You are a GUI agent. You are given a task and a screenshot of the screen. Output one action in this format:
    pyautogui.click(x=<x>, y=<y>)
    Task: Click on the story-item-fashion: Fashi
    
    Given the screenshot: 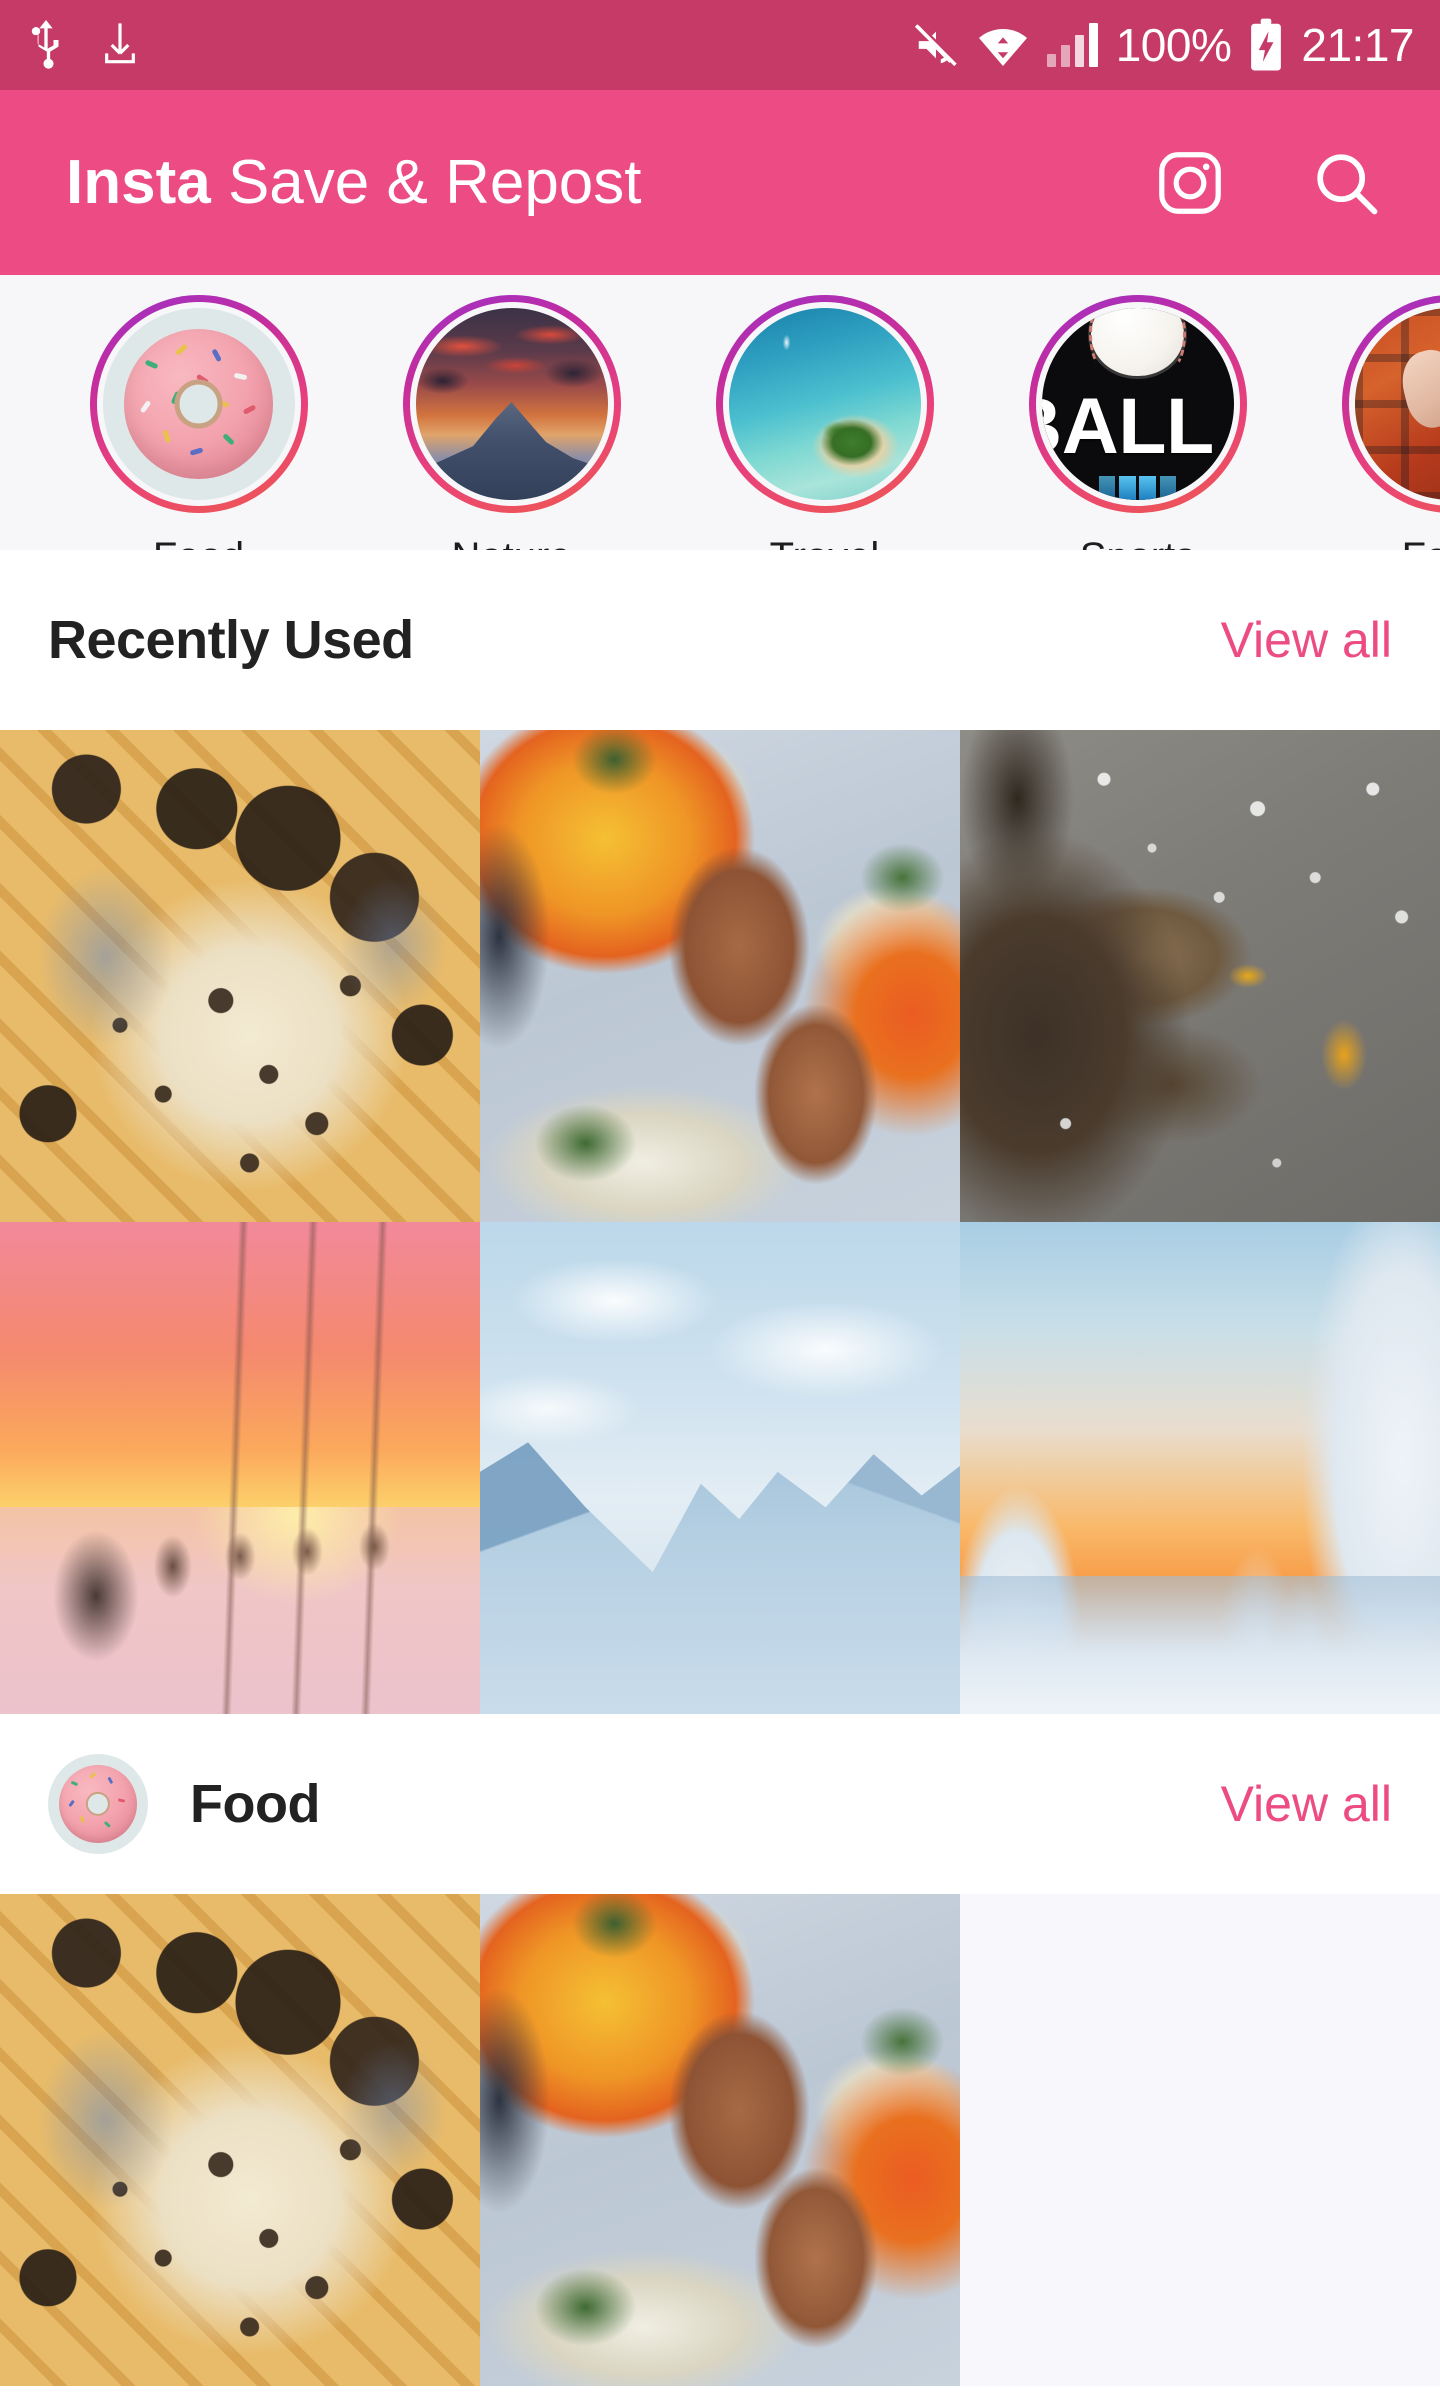 What is the action you would take?
    pyautogui.click(x=1367, y=412)
    